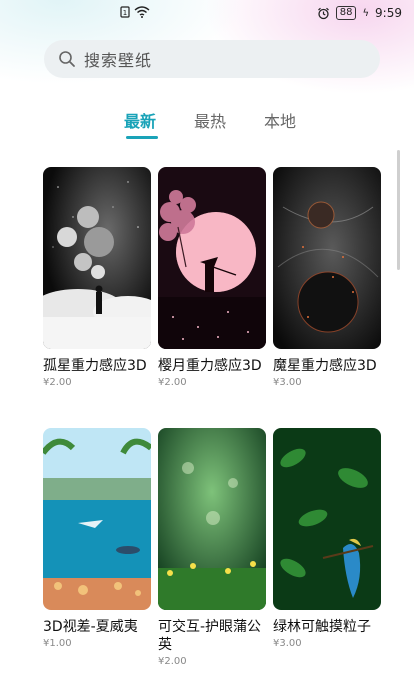 Image resolution: width=414 pixels, height=685 pixels. I want to click on status-bar: 1 88 ϟ 9:59, so click(207, 14).